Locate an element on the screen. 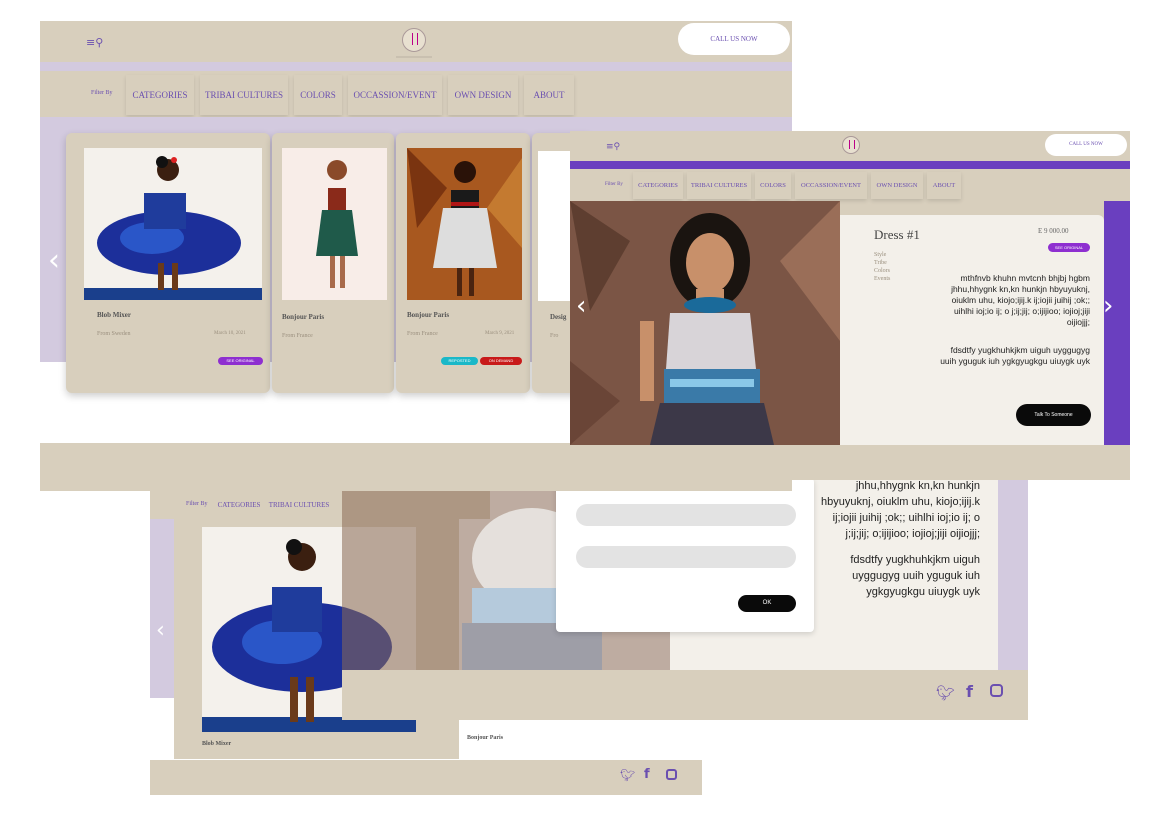 This screenshot has height=827, width=1169. product-title: Dress #1 is located at coordinates (897, 234).